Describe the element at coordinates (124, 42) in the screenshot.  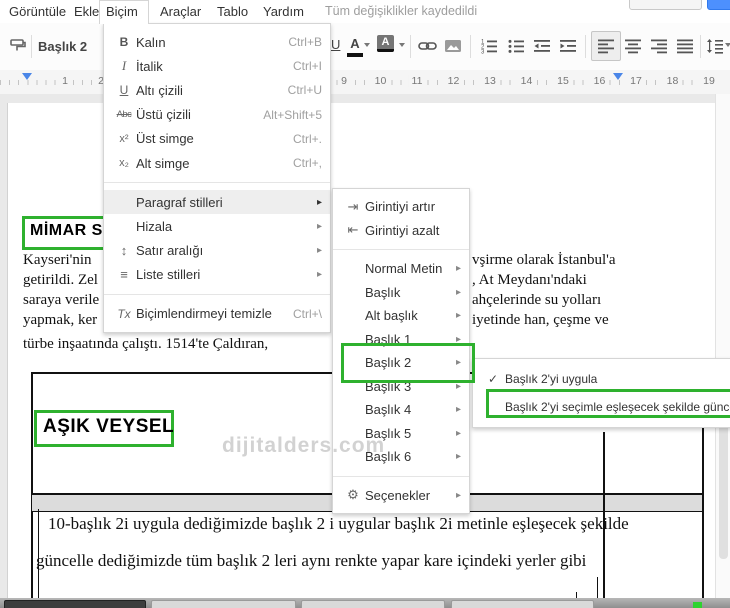
I see `bold-icon: B` at that location.